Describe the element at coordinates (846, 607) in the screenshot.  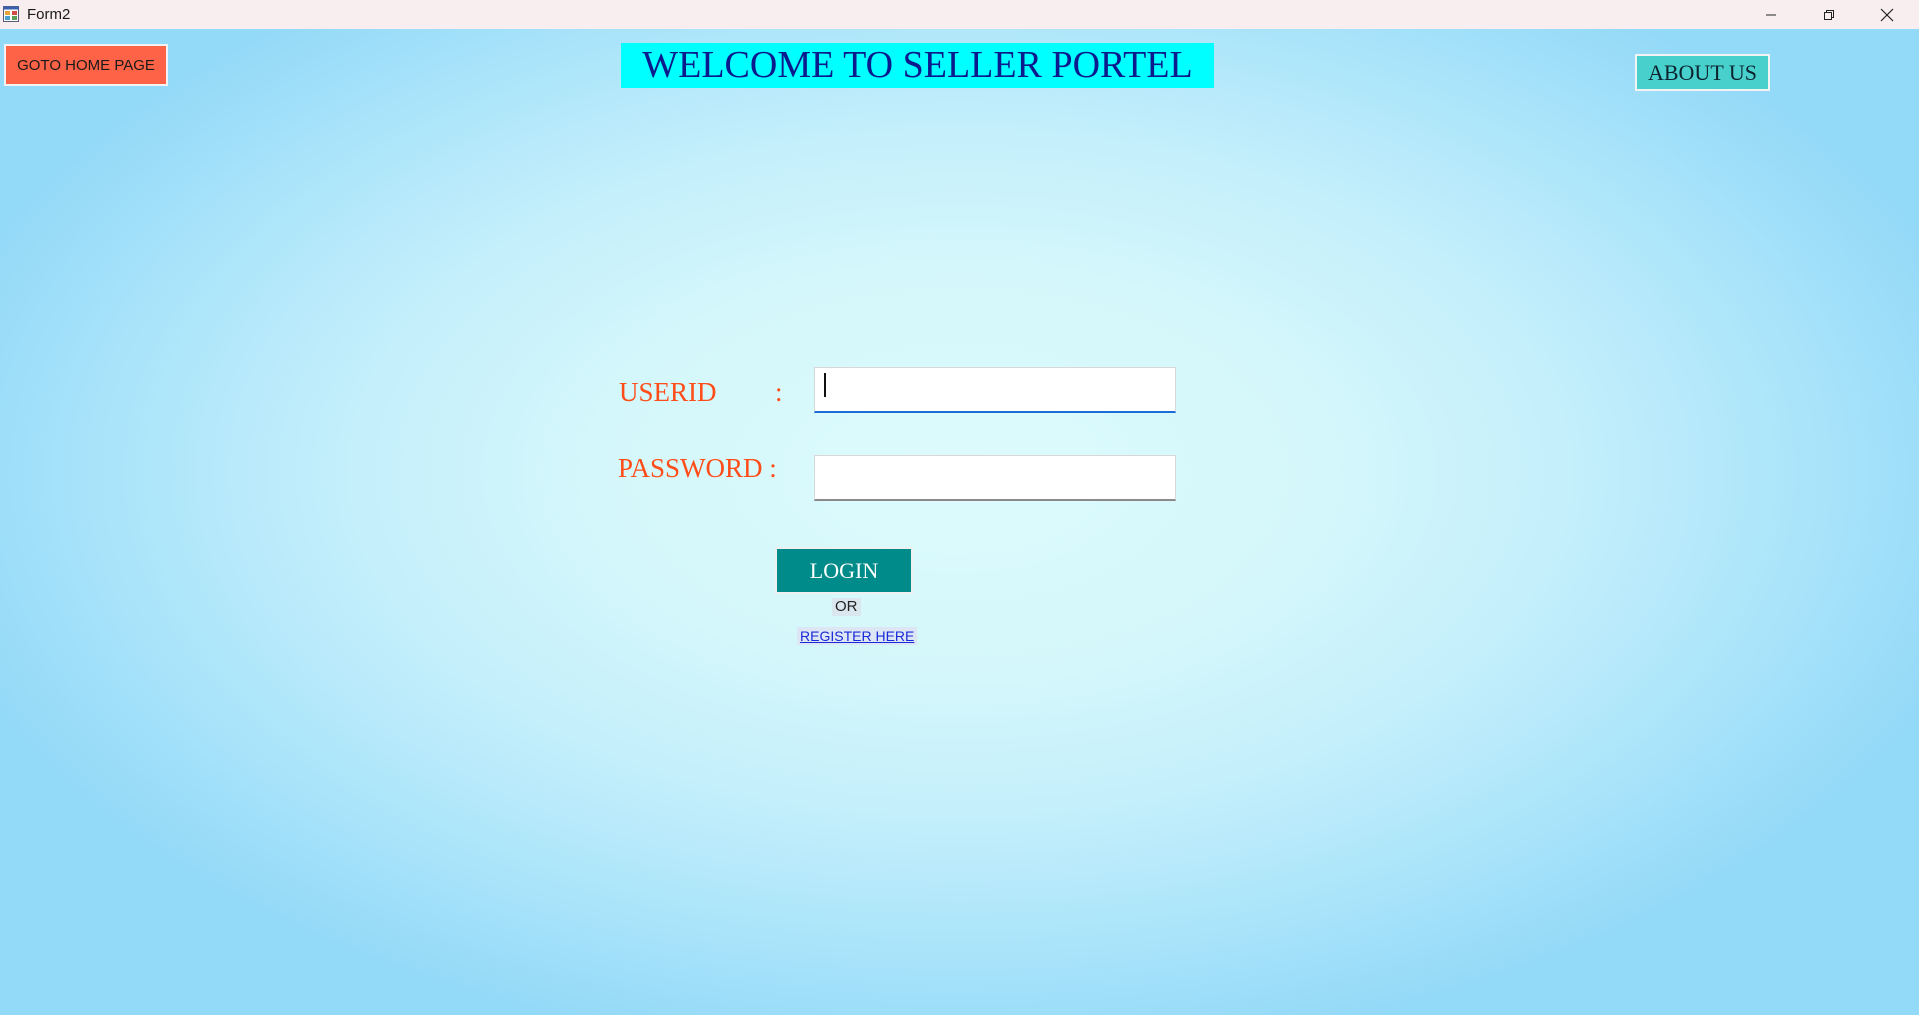
I see `or-separator-label: OR` at that location.